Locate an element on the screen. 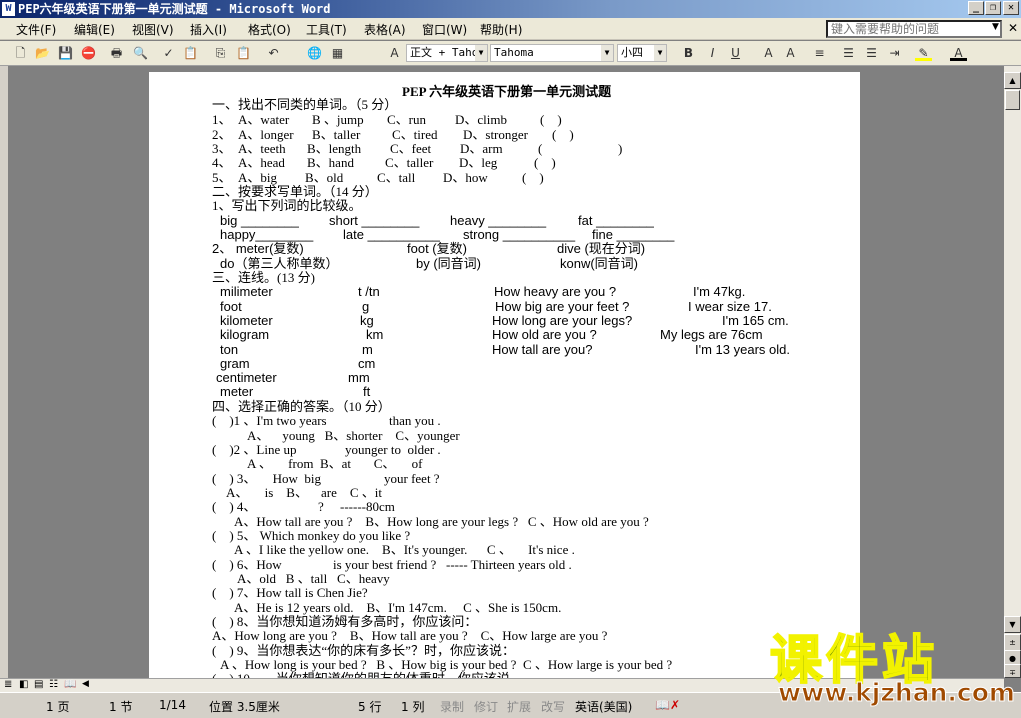  document-text-line: g is located at coordinates (366, 306).